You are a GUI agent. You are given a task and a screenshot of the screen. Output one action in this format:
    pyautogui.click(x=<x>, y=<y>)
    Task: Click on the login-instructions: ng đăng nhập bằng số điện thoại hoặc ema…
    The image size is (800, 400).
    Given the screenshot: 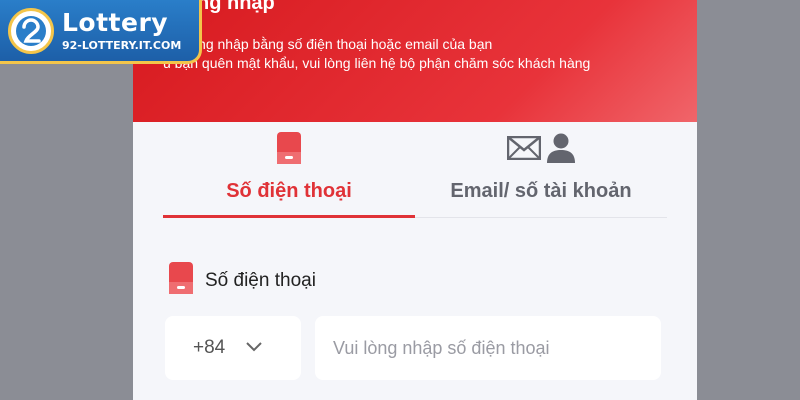 What is the action you would take?
    pyautogui.click(x=398, y=54)
    